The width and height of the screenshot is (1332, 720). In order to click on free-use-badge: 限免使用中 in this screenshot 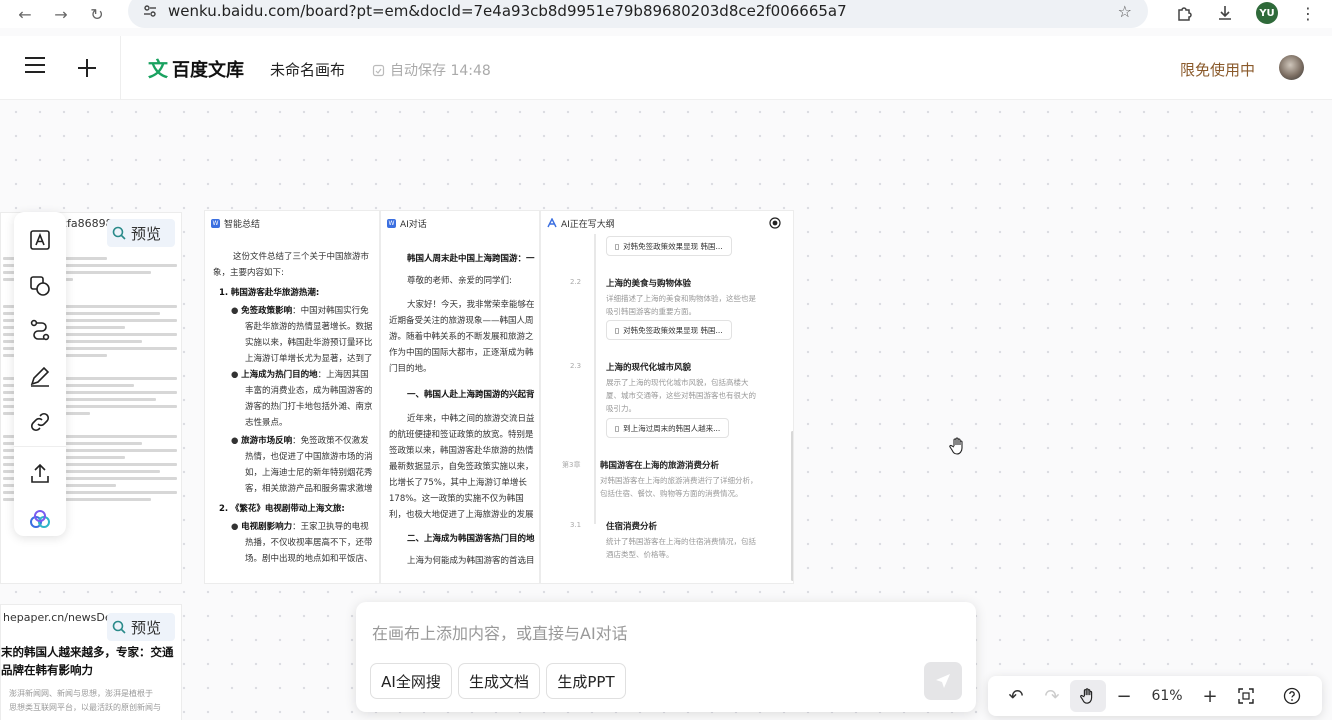, I will do `click(1217, 69)`.